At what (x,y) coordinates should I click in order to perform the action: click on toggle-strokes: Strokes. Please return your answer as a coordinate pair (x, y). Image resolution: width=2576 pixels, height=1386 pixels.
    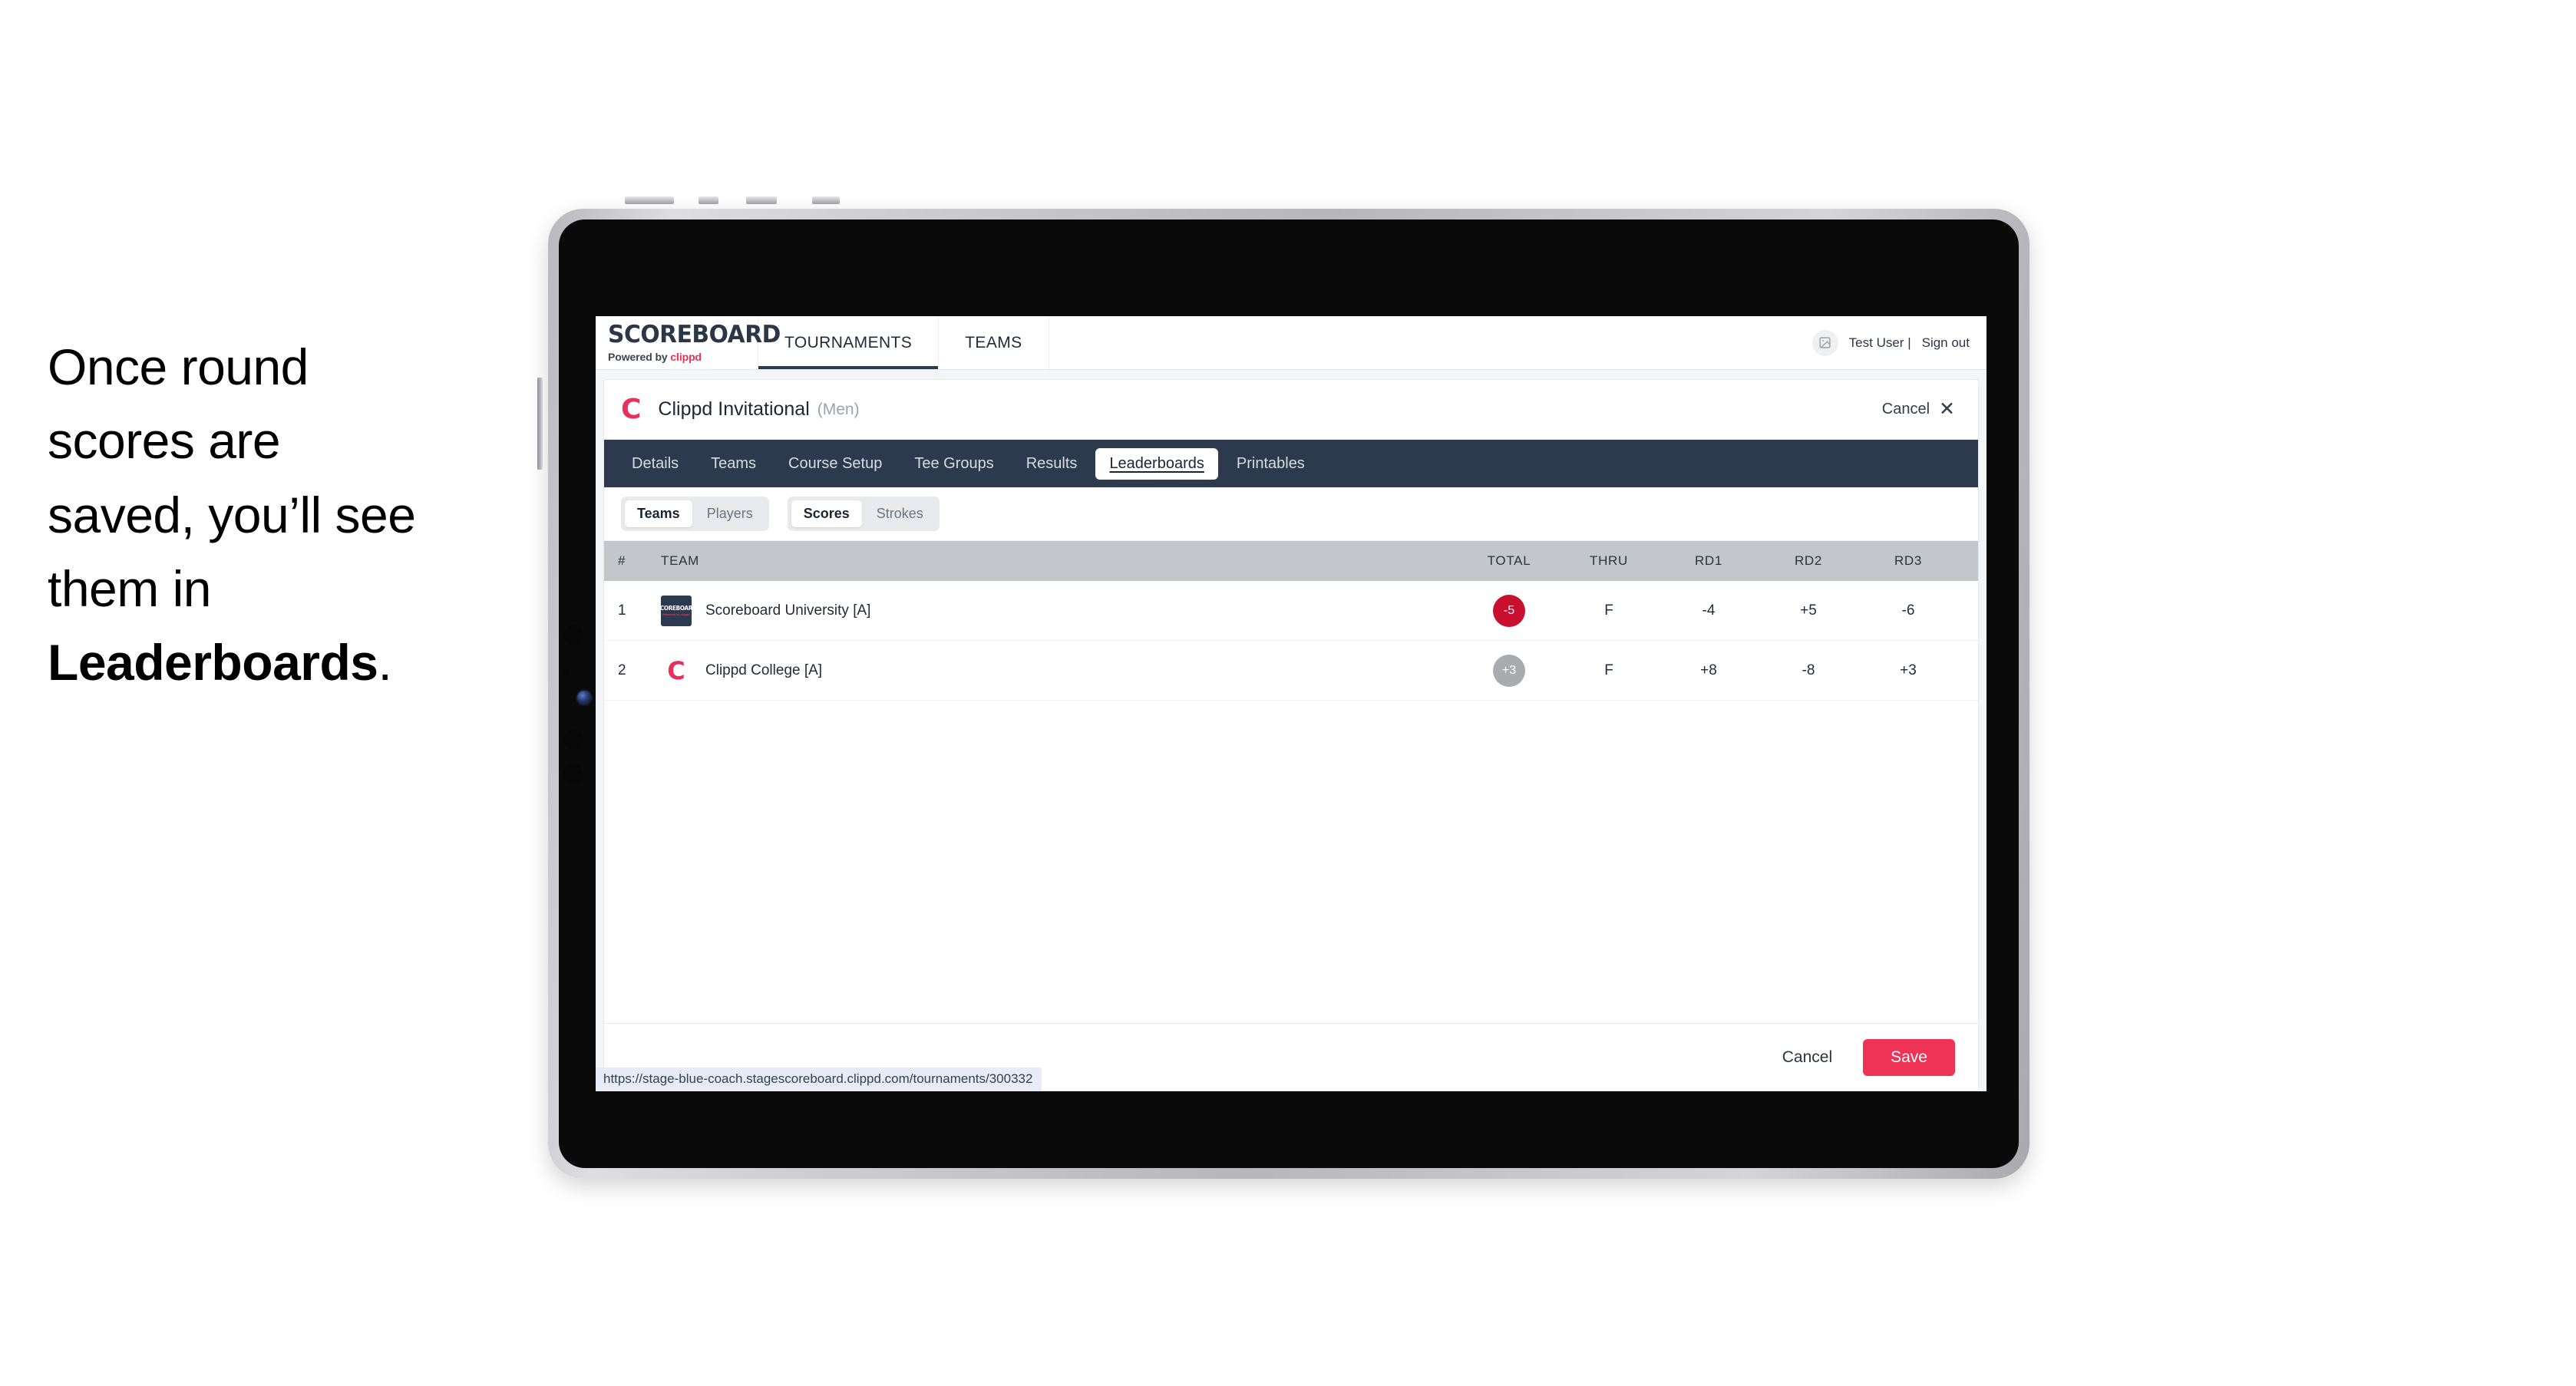
    Looking at the image, I should click on (900, 513).